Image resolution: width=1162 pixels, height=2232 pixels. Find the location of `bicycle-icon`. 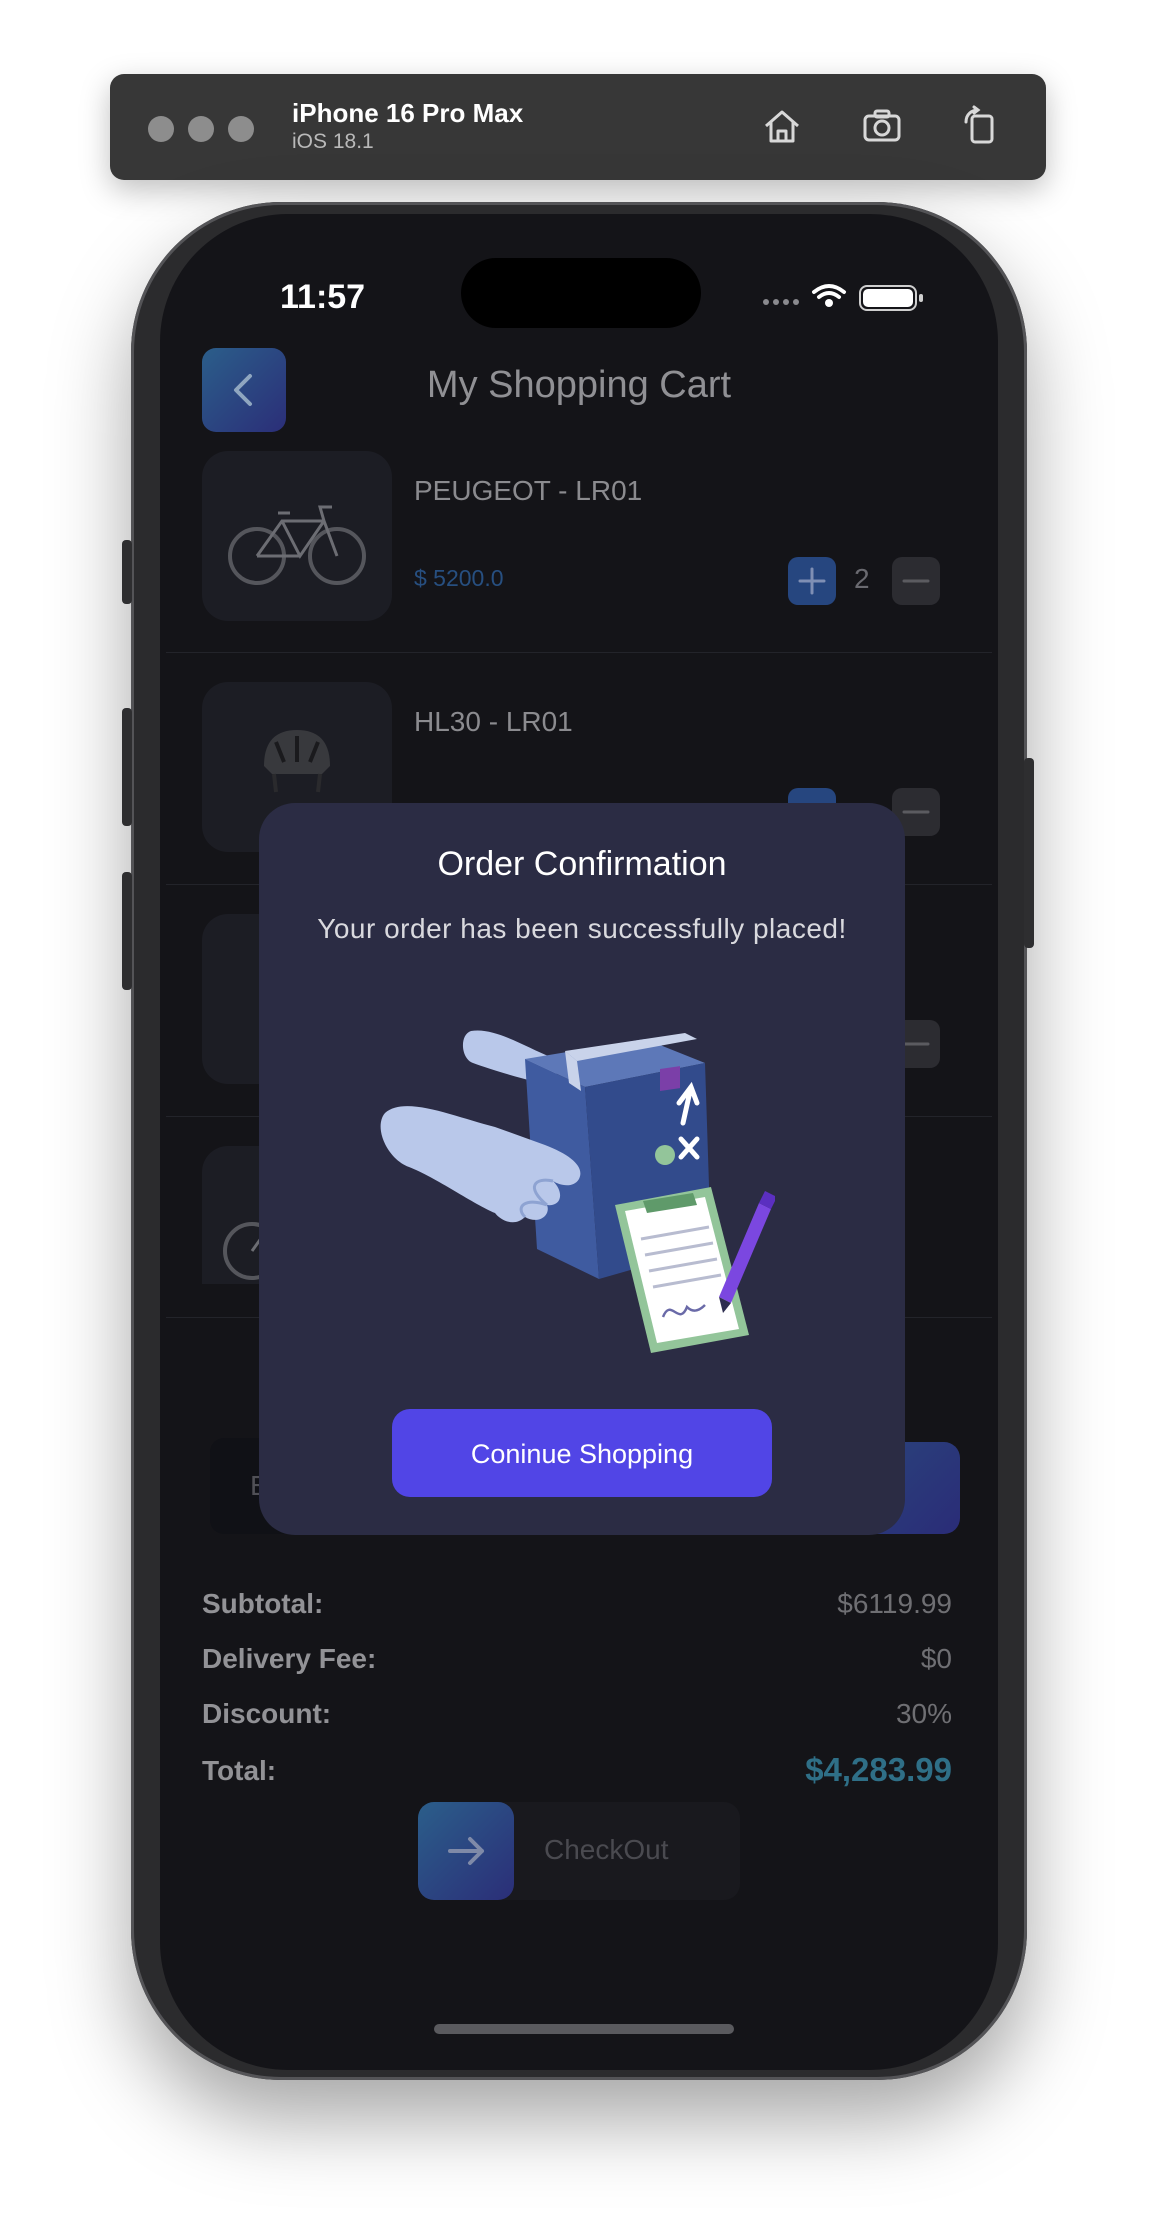

bicycle-icon is located at coordinates (297, 545).